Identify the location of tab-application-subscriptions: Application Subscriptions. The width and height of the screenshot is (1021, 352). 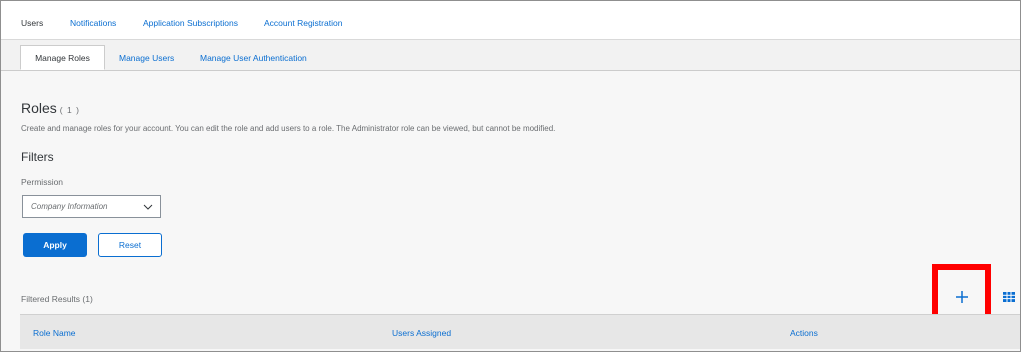
(190, 23).